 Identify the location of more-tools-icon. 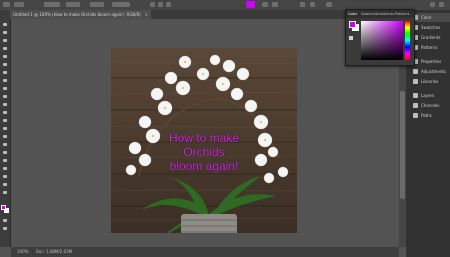
(5, 192).